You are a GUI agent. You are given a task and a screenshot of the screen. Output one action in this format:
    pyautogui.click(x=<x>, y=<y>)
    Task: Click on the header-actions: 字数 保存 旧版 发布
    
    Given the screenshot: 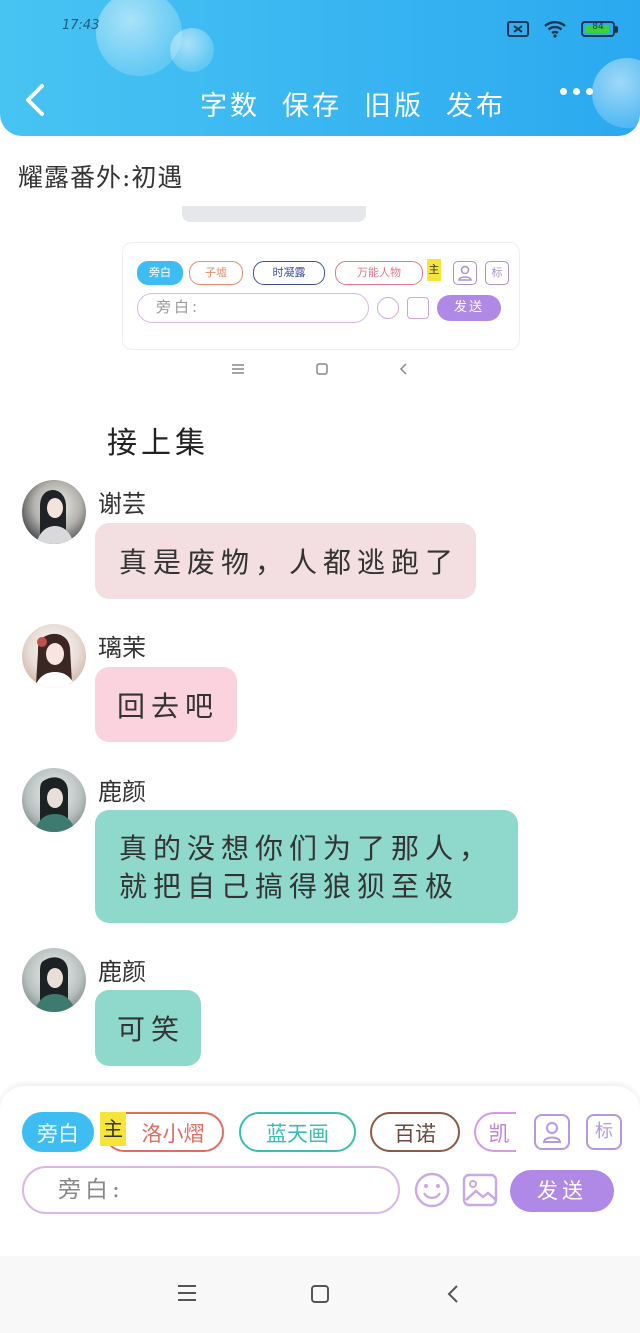 What is the action you would take?
    pyautogui.click(x=353, y=103)
    